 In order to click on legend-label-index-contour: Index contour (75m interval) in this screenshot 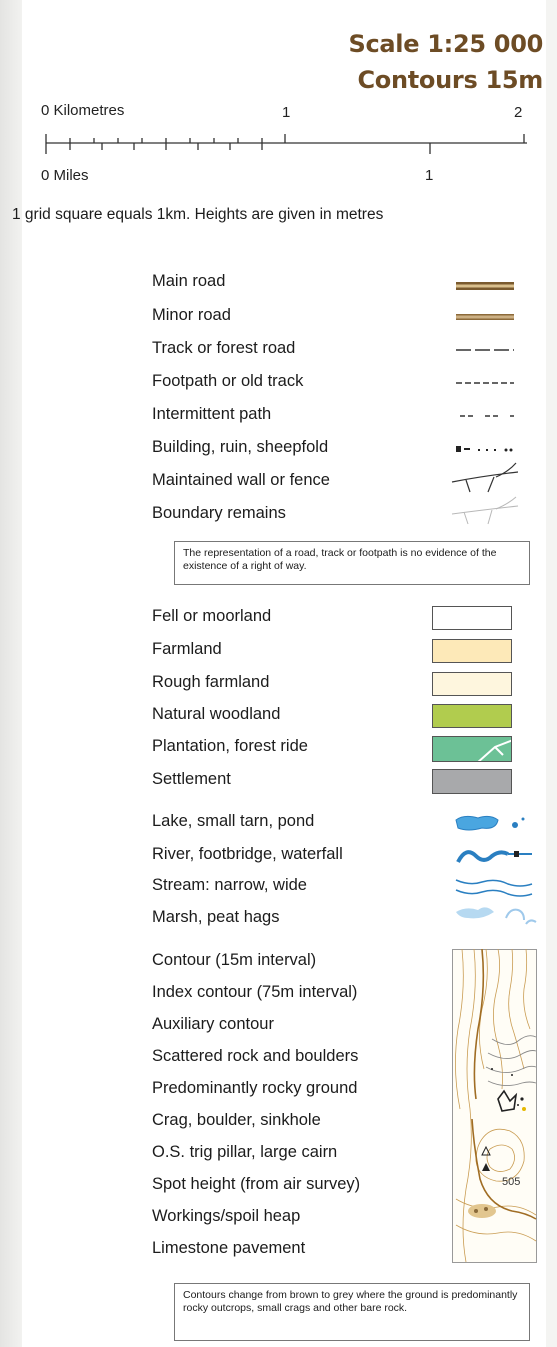, I will do `click(255, 992)`.